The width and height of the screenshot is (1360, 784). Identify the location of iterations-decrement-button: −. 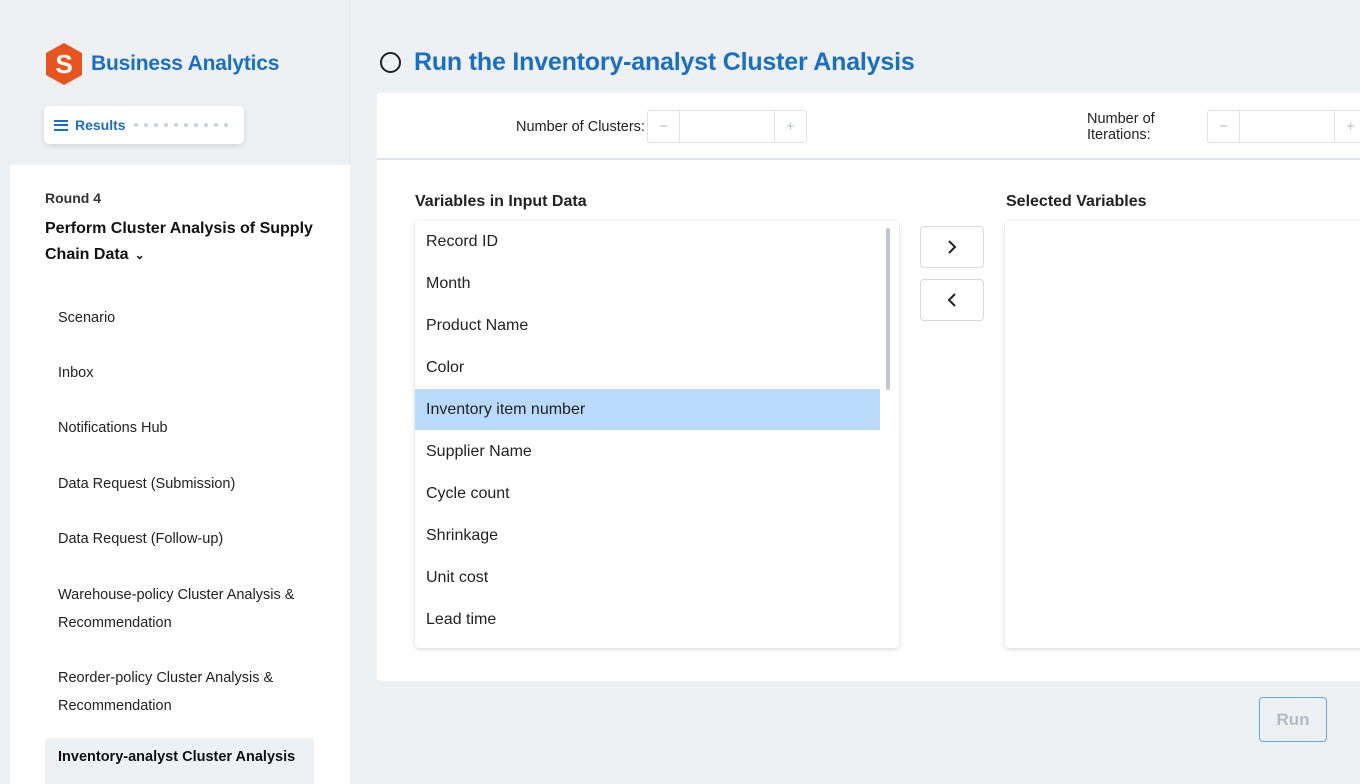
(1223, 126).